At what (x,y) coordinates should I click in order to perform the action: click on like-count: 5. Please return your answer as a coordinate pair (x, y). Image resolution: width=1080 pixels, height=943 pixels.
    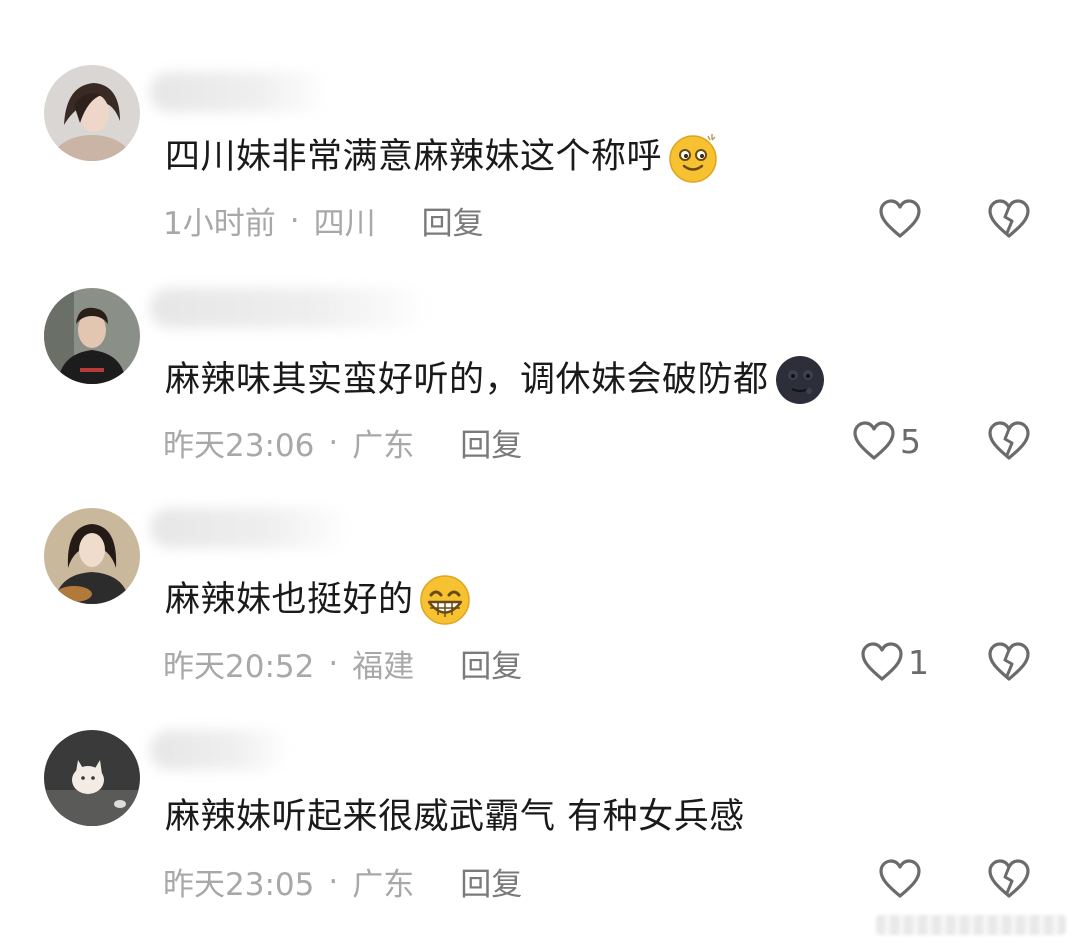
    Looking at the image, I should click on (910, 441).